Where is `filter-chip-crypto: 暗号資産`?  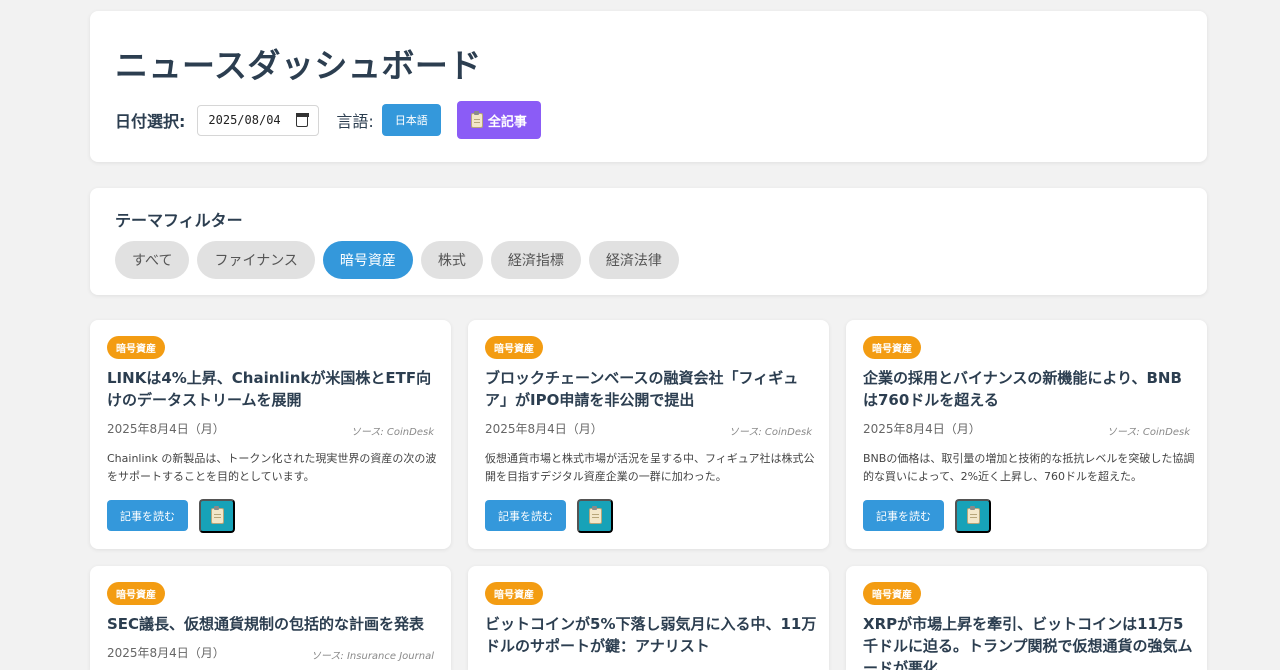 filter-chip-crypto: 暗号資産 is located at coordinates (367, 260).